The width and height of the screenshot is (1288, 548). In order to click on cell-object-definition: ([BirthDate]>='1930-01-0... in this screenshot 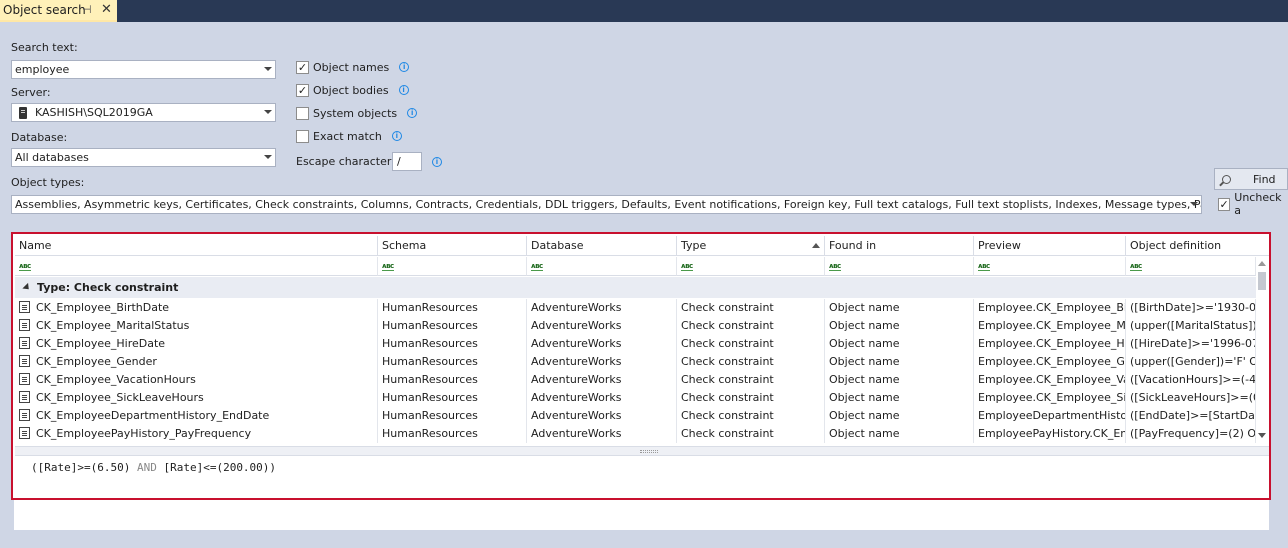, I will do `click(1191, 308)`.